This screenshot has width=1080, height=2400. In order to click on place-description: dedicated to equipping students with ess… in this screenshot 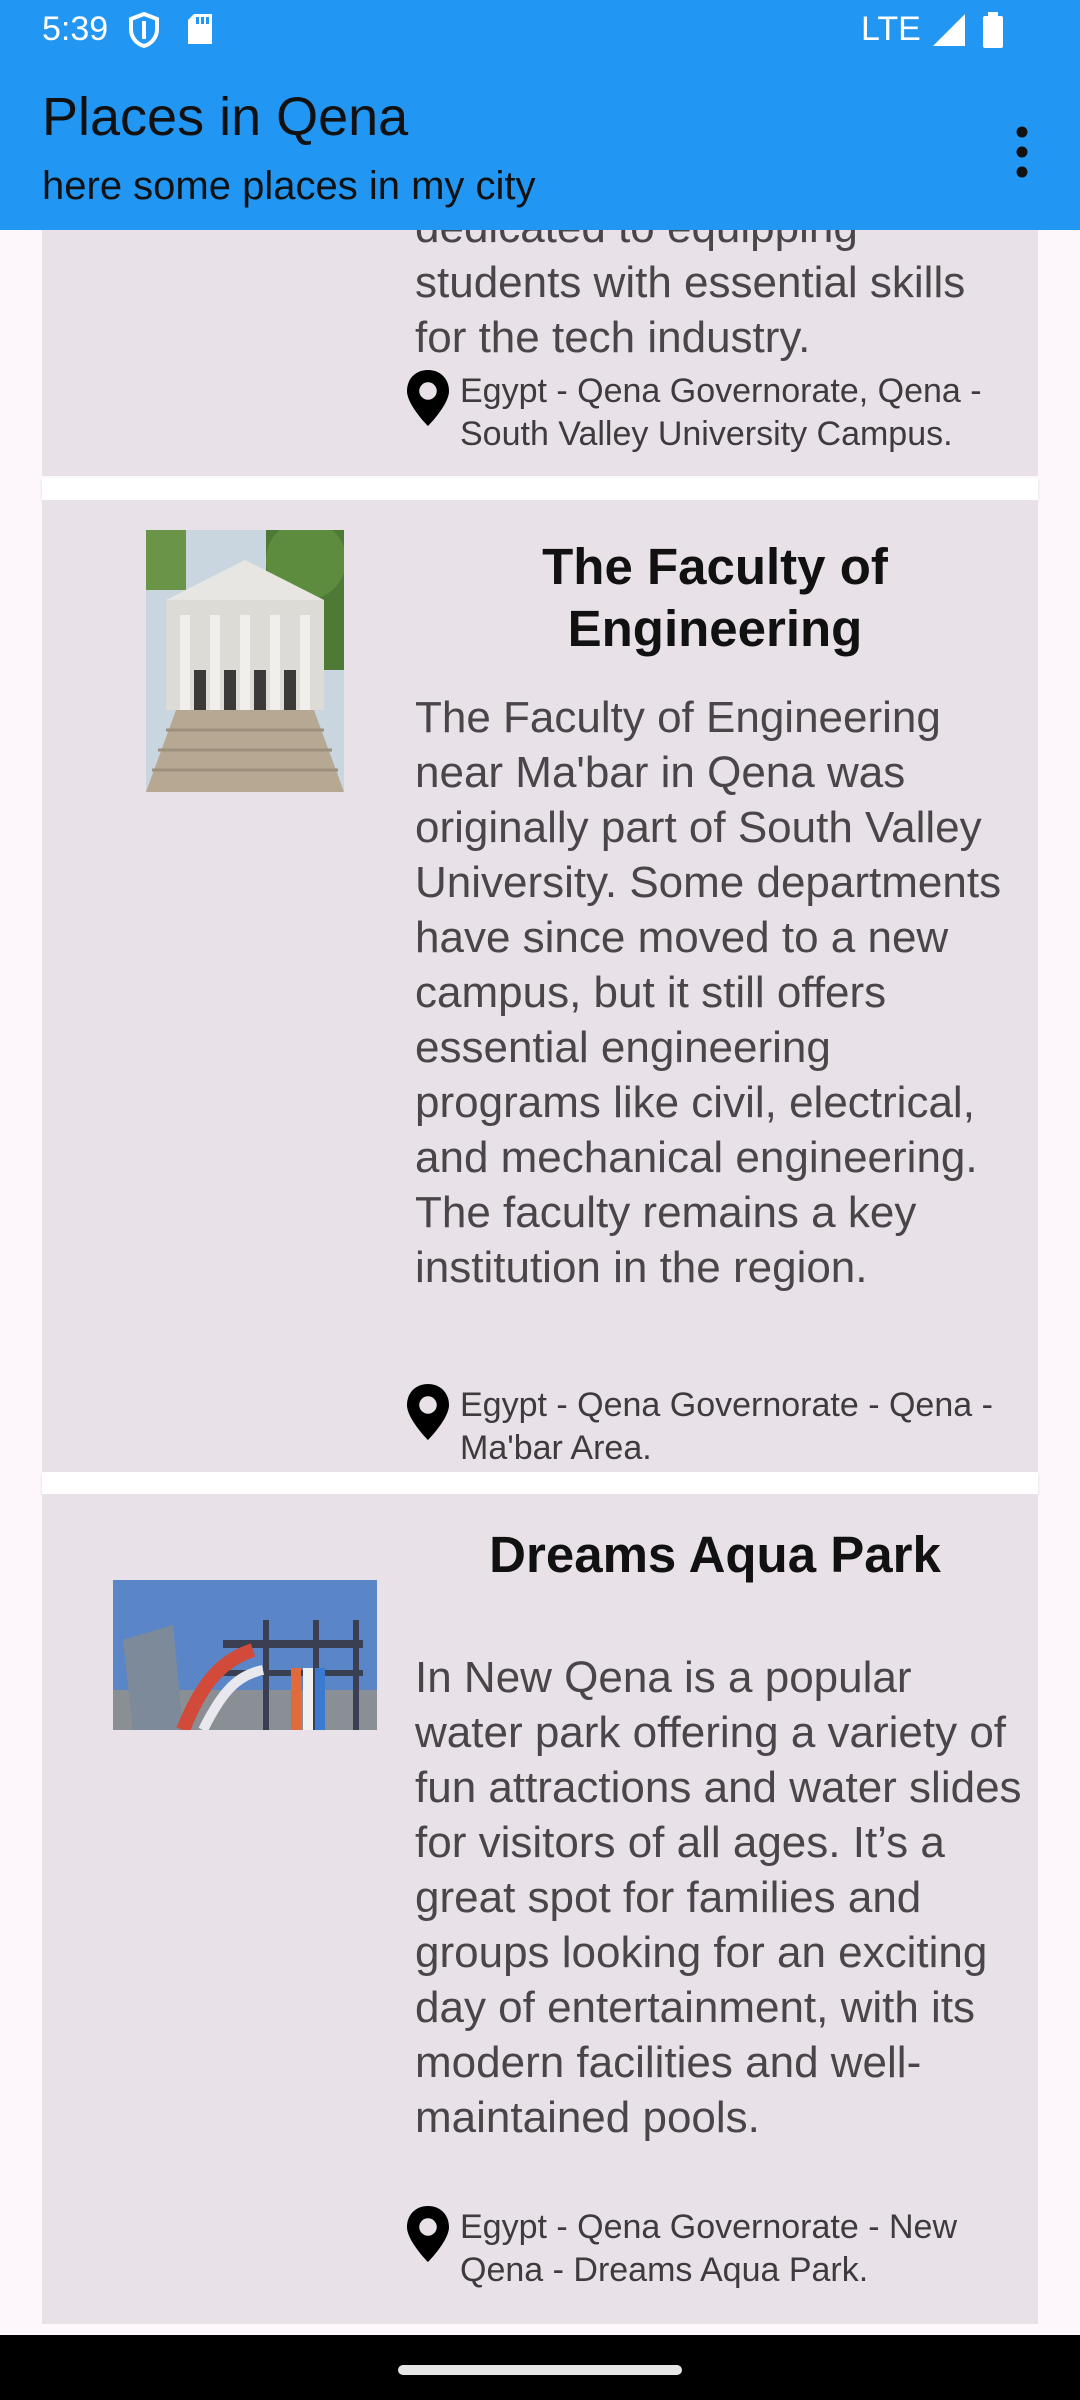, I will do `click(690, 296)`.